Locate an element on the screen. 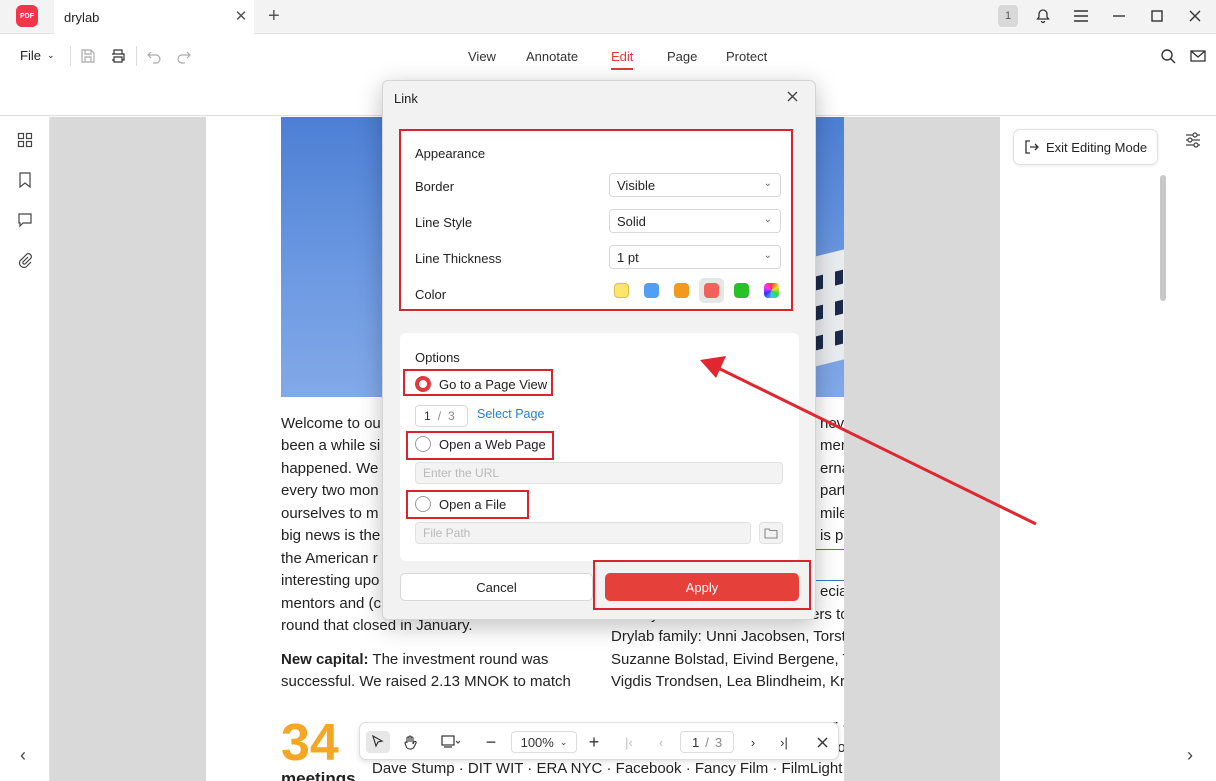 The image size is (1216, 781). annotation-arrow is located at coordinates (868, 441).